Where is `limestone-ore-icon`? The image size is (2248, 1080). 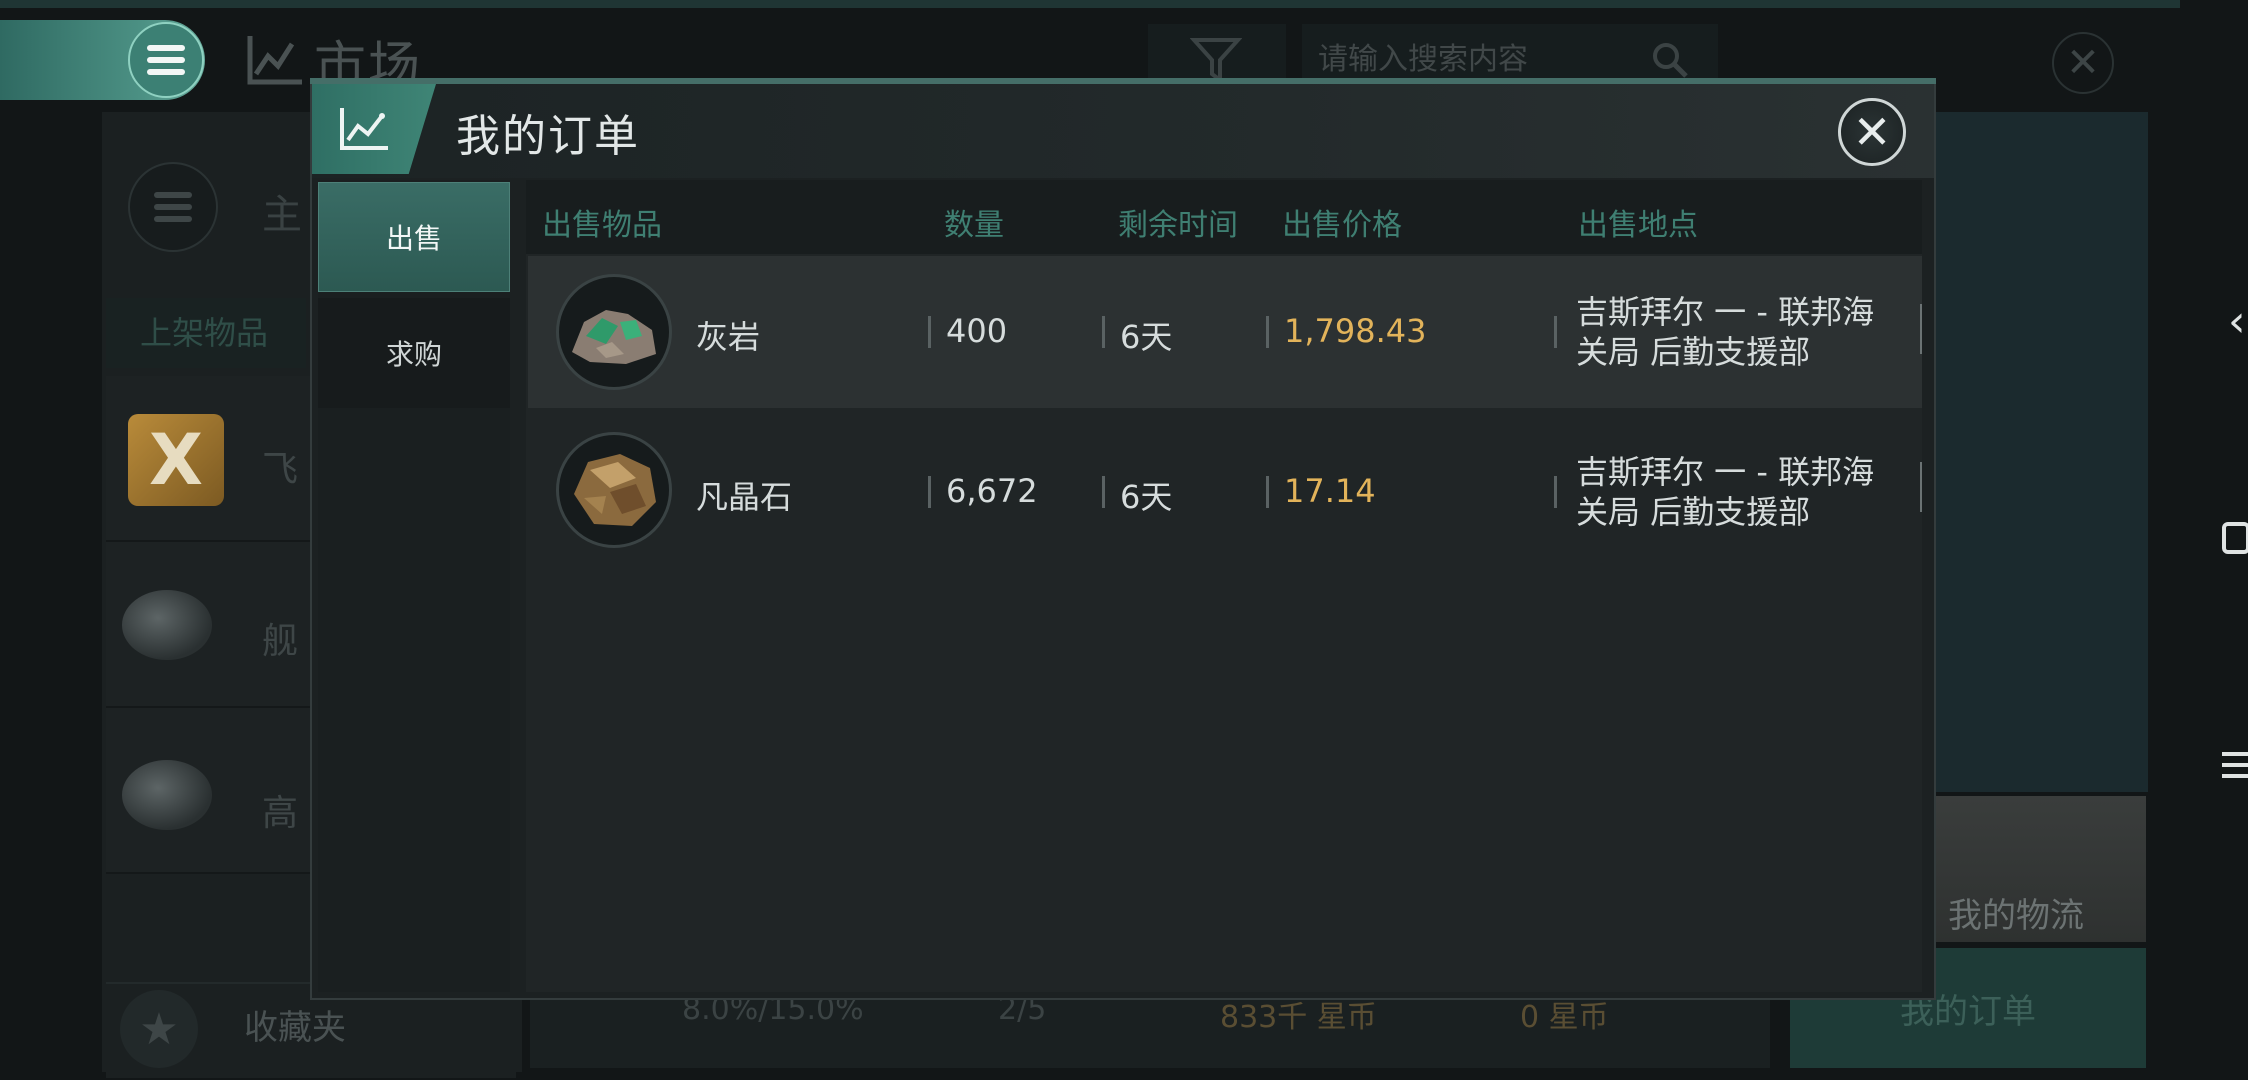
limestone-ore-icon is located at coordinates (614, 332).